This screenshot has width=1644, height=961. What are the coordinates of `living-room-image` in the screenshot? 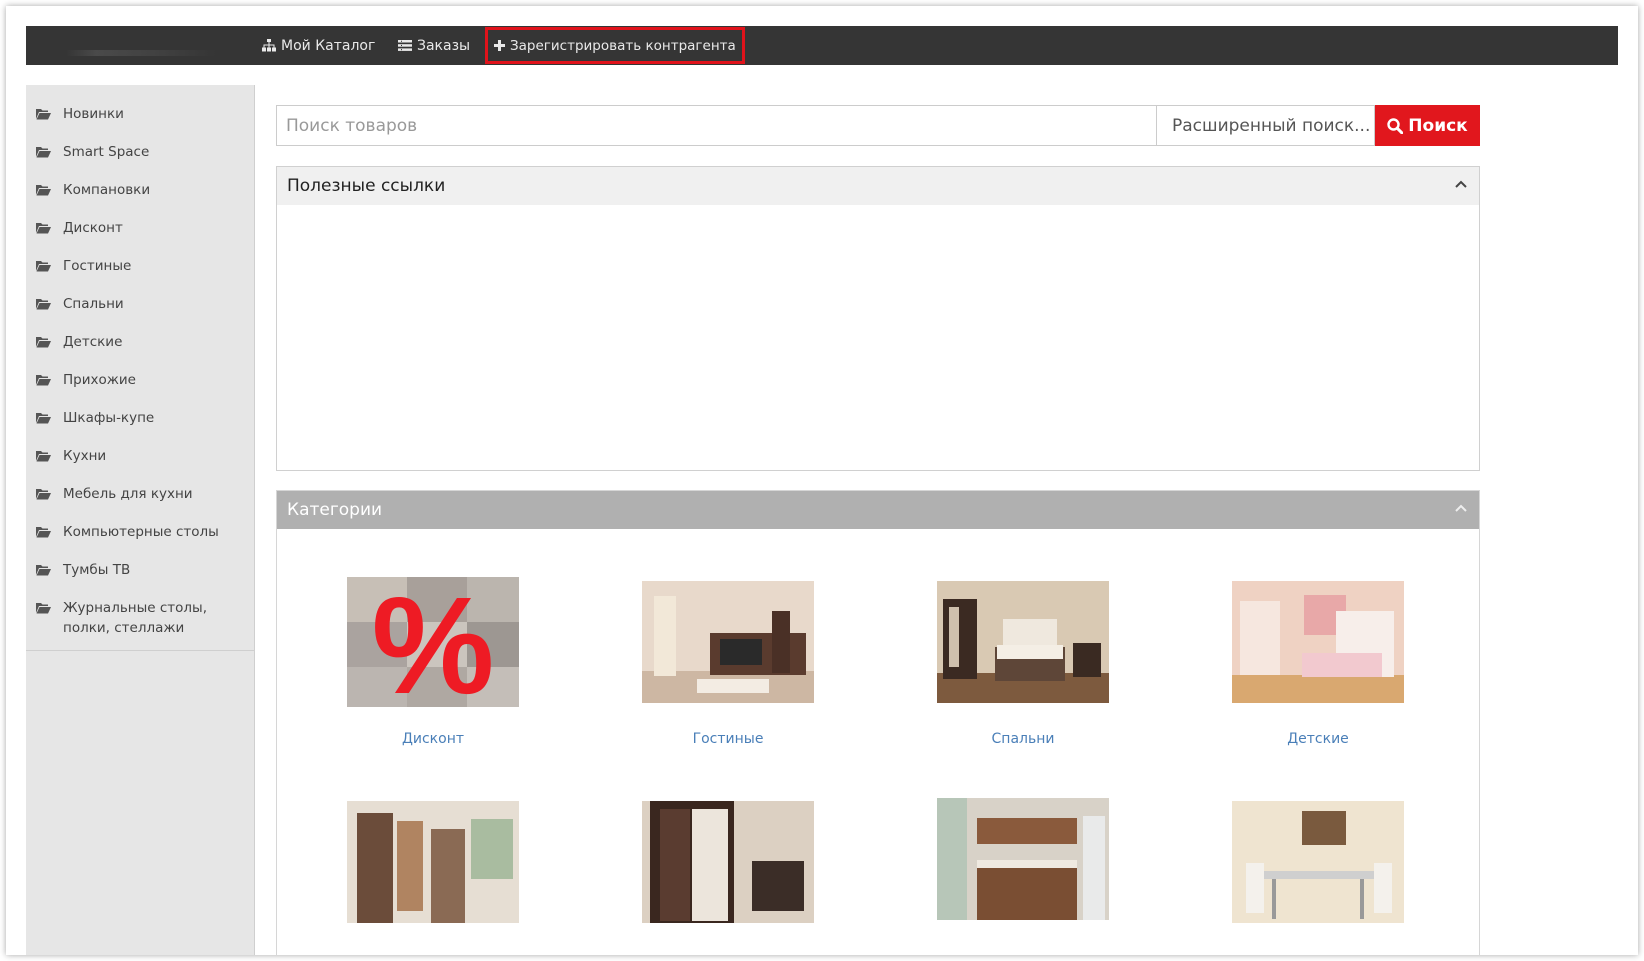 It's located at (728, 642).